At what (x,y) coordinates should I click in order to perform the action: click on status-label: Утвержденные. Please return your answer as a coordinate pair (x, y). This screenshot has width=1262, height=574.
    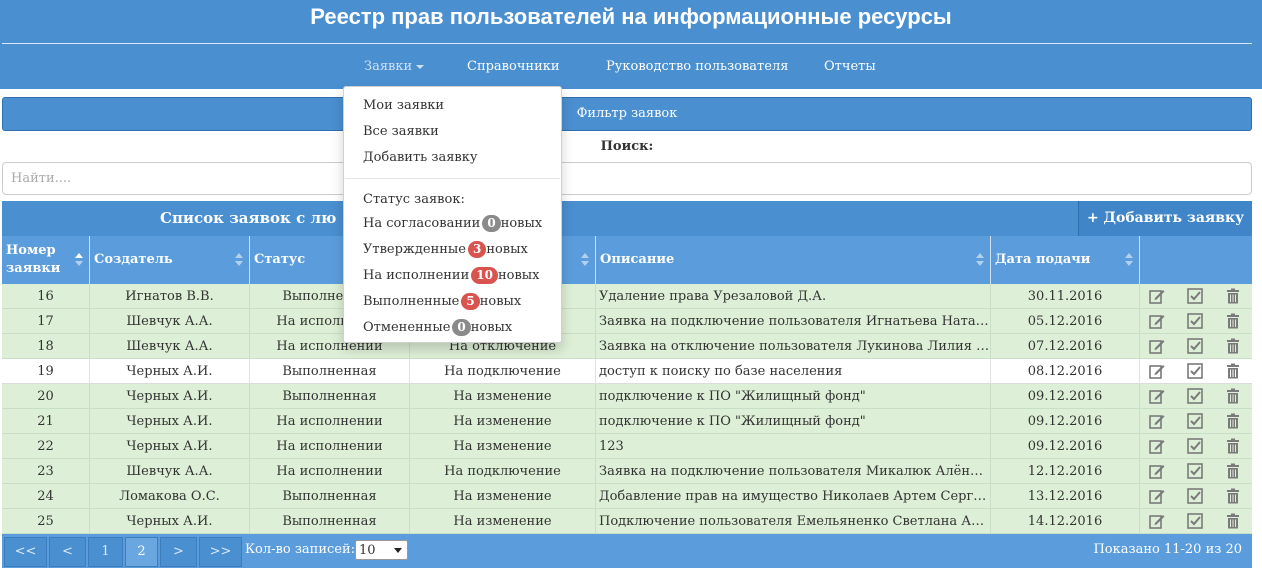
    Looking at the image, I should click on (414, 249).